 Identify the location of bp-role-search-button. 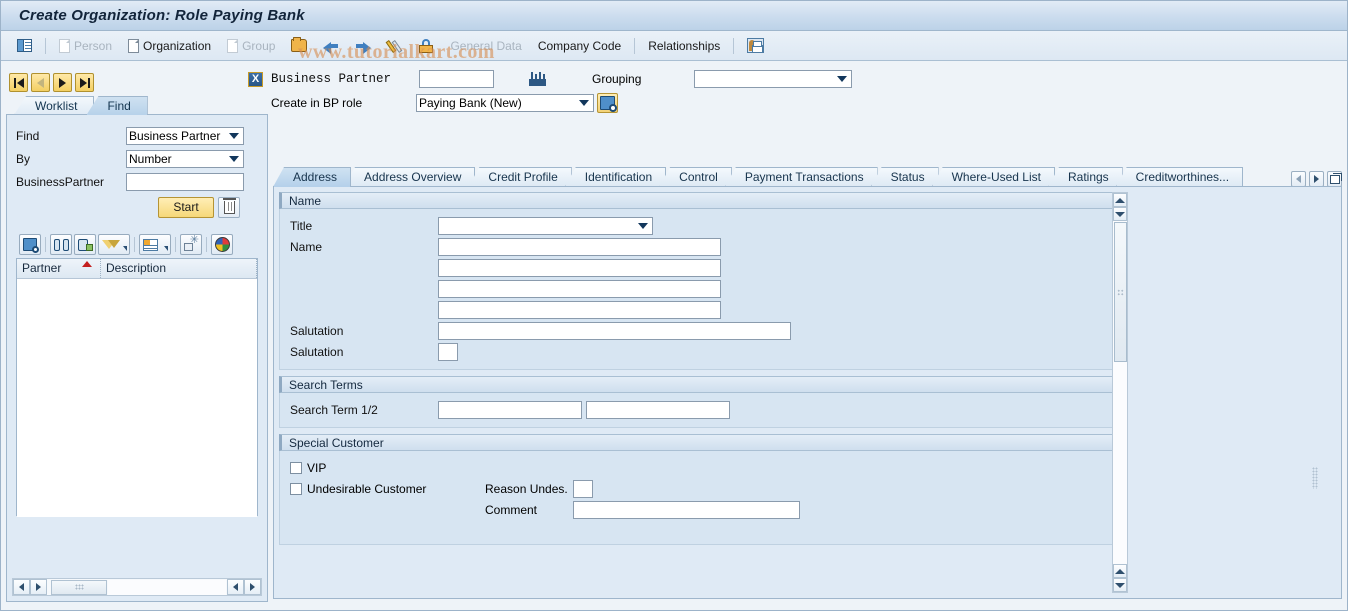
(607, 103).